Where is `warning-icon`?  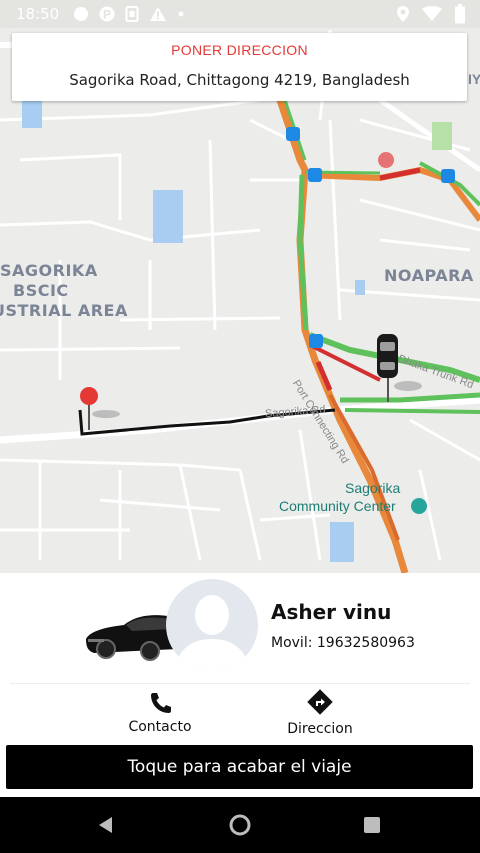 warning-icon is located at coordinates (158, 14).